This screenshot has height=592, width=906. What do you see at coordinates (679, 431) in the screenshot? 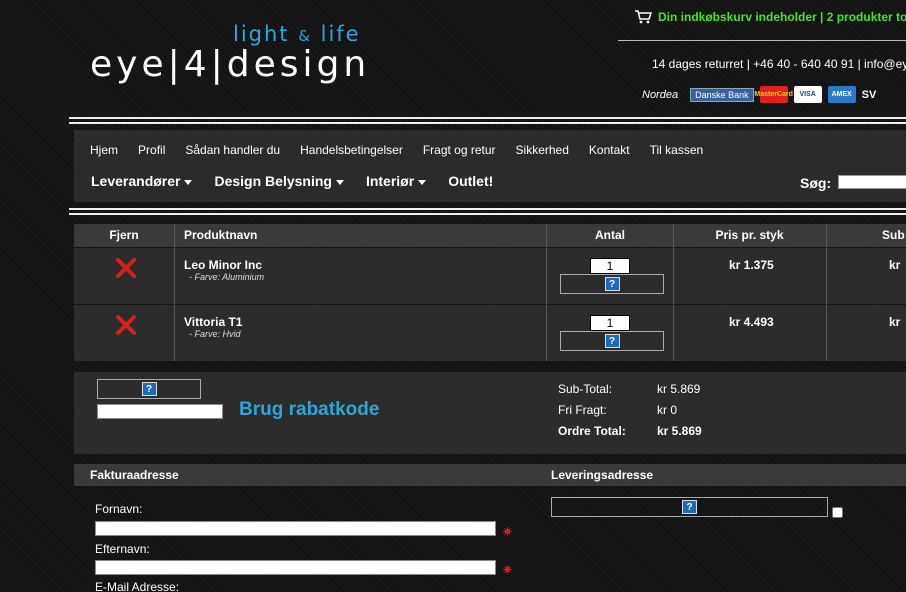
I see `order-total-value: kr 5.869` at bounding box center [679, 431].